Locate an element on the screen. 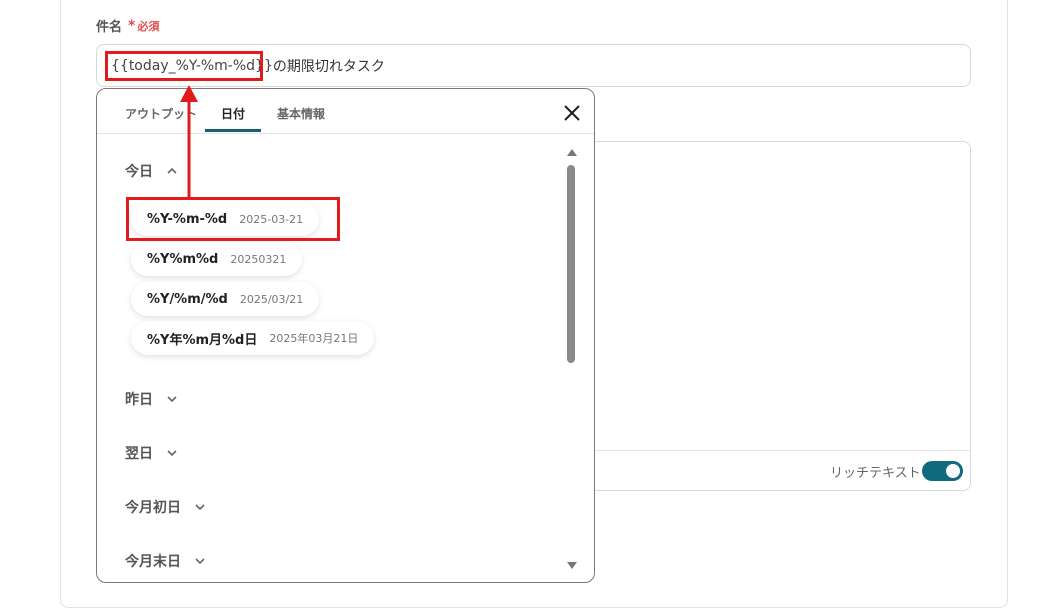  option-format: %Y/%m/%d is located at coordinates (187, 299).